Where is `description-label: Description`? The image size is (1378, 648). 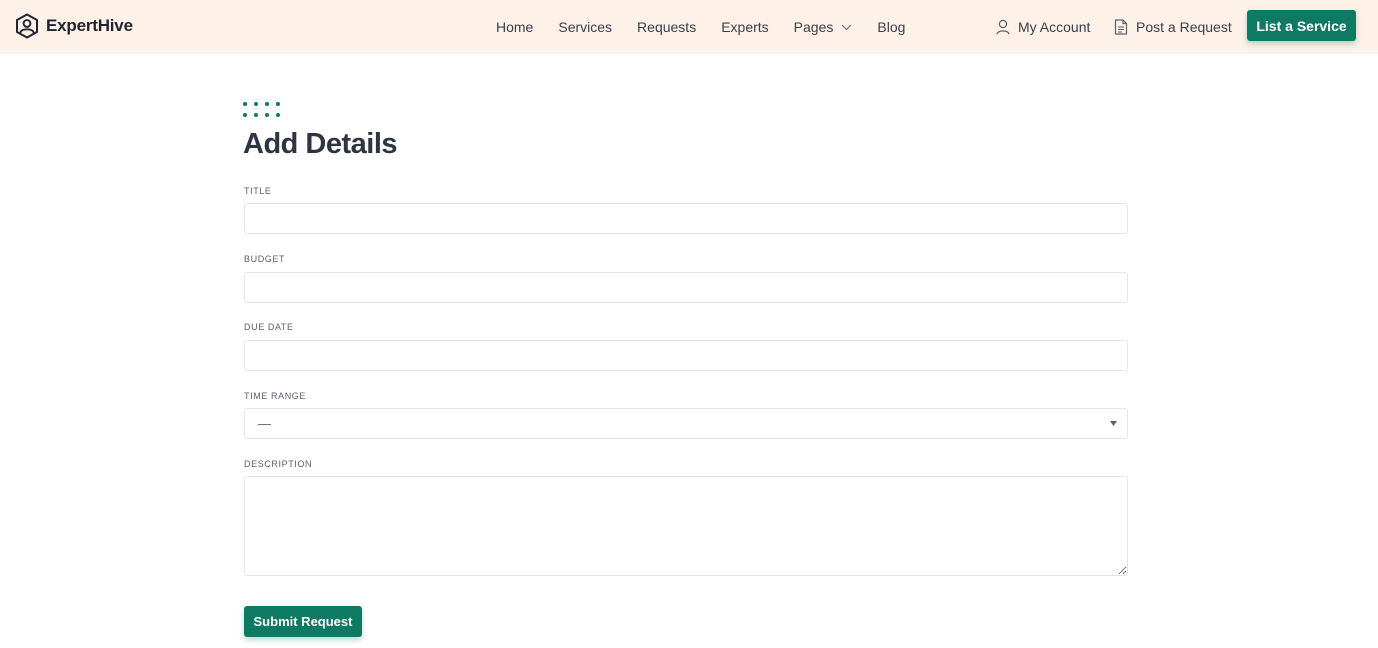 description-label: Description is located at coordinates (278, 464).